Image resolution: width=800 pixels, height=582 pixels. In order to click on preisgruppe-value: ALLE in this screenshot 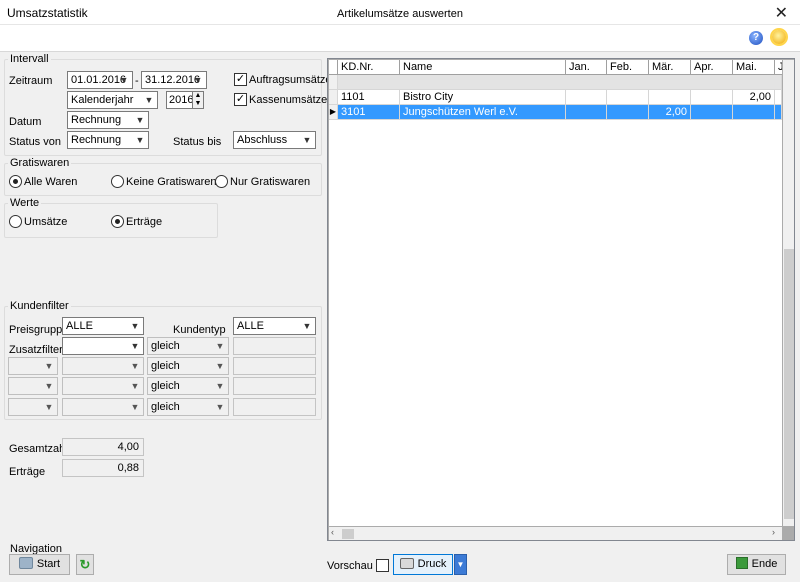, I will do `click(79, 326)`.